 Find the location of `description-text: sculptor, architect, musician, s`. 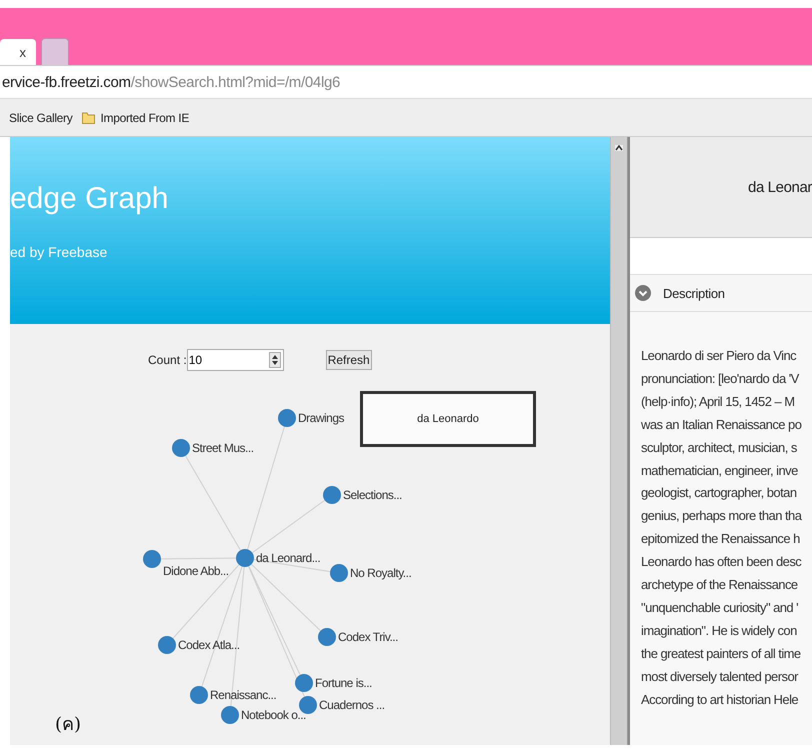

description-text: sculptor, architect, musician, s is located at coordinates (719, 447).